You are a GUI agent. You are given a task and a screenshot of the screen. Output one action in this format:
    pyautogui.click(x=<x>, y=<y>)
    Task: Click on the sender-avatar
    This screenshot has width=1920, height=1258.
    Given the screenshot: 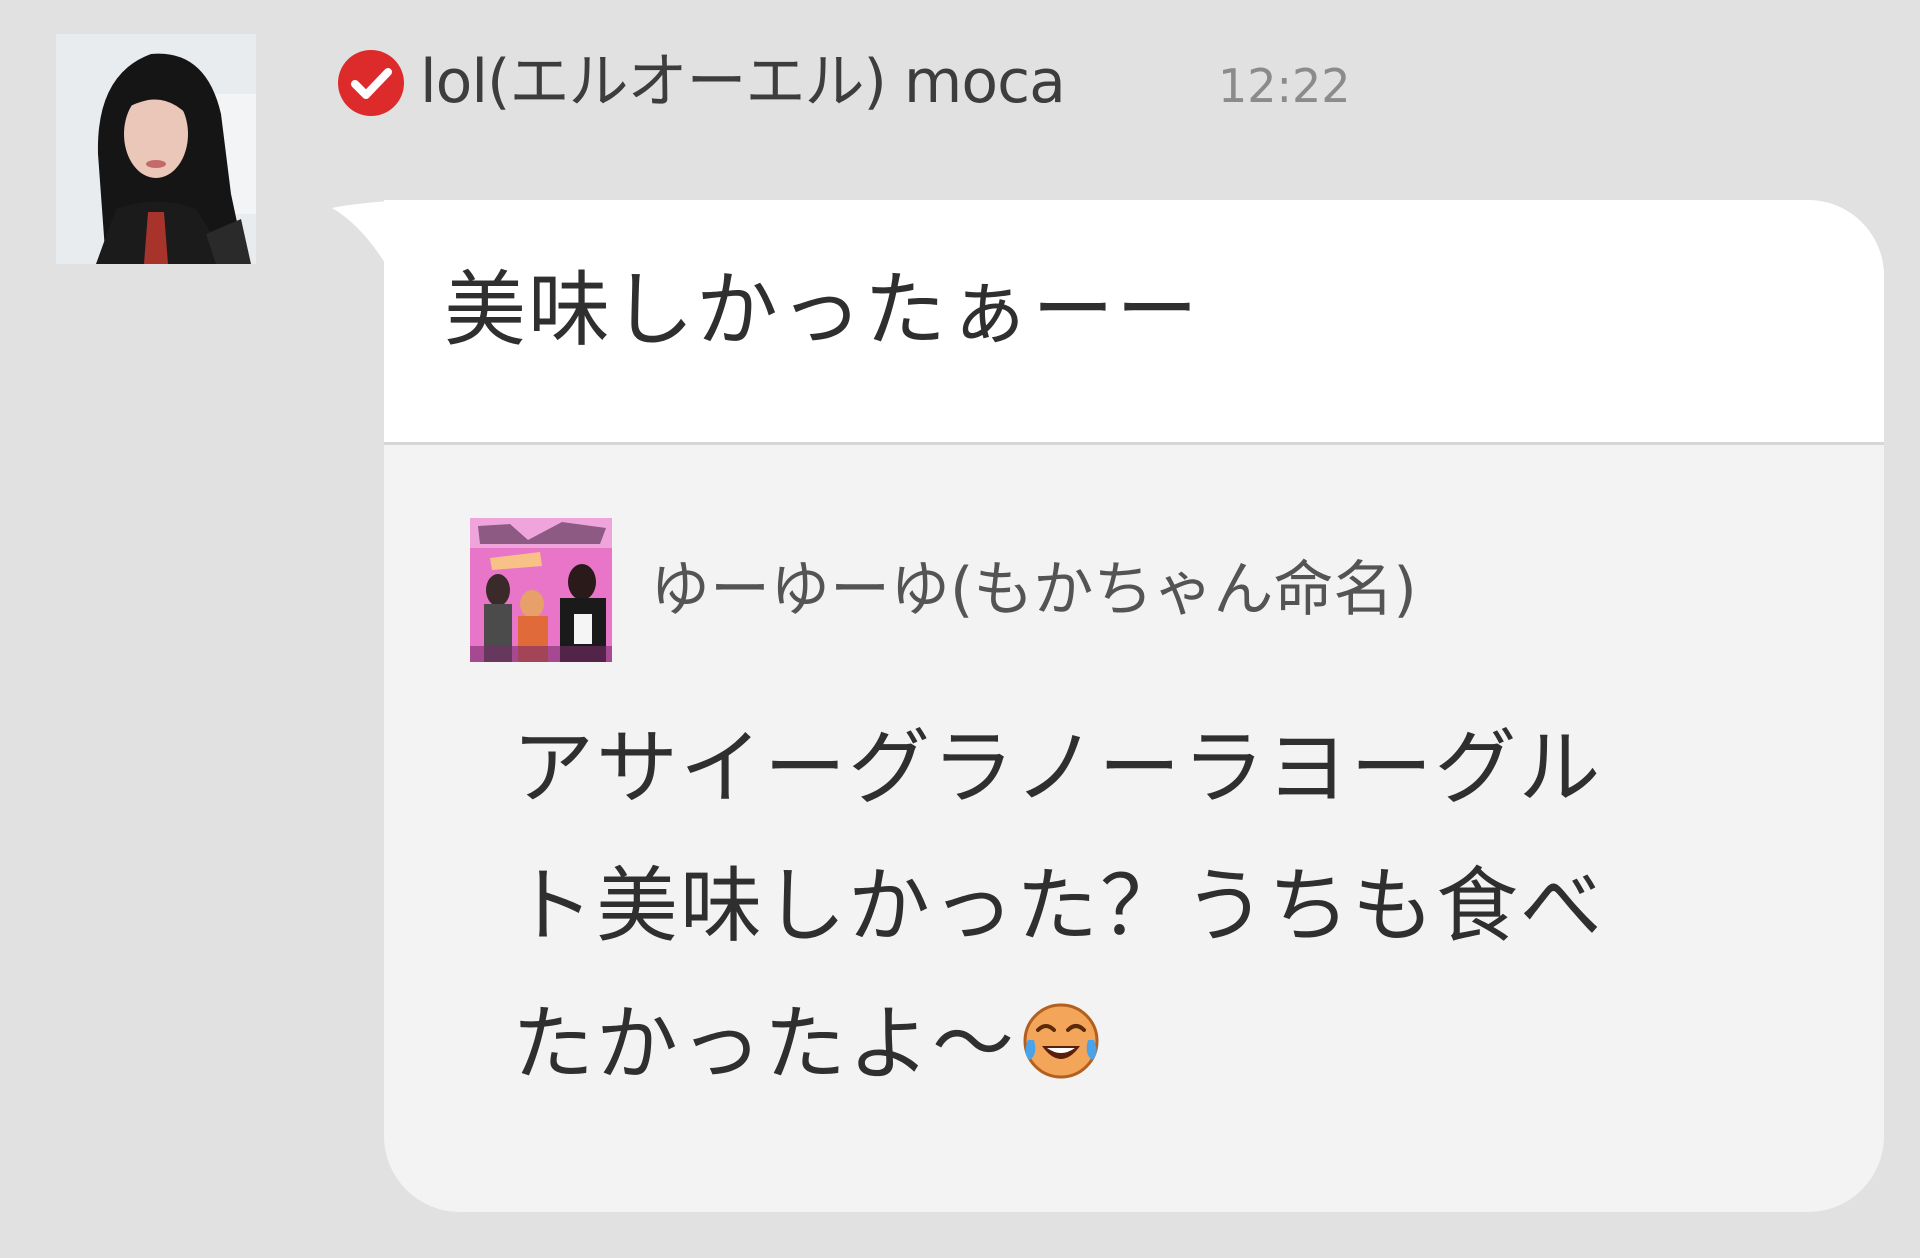 What is the action you would take?
    pyautogui.click(x=156, y=149)
    